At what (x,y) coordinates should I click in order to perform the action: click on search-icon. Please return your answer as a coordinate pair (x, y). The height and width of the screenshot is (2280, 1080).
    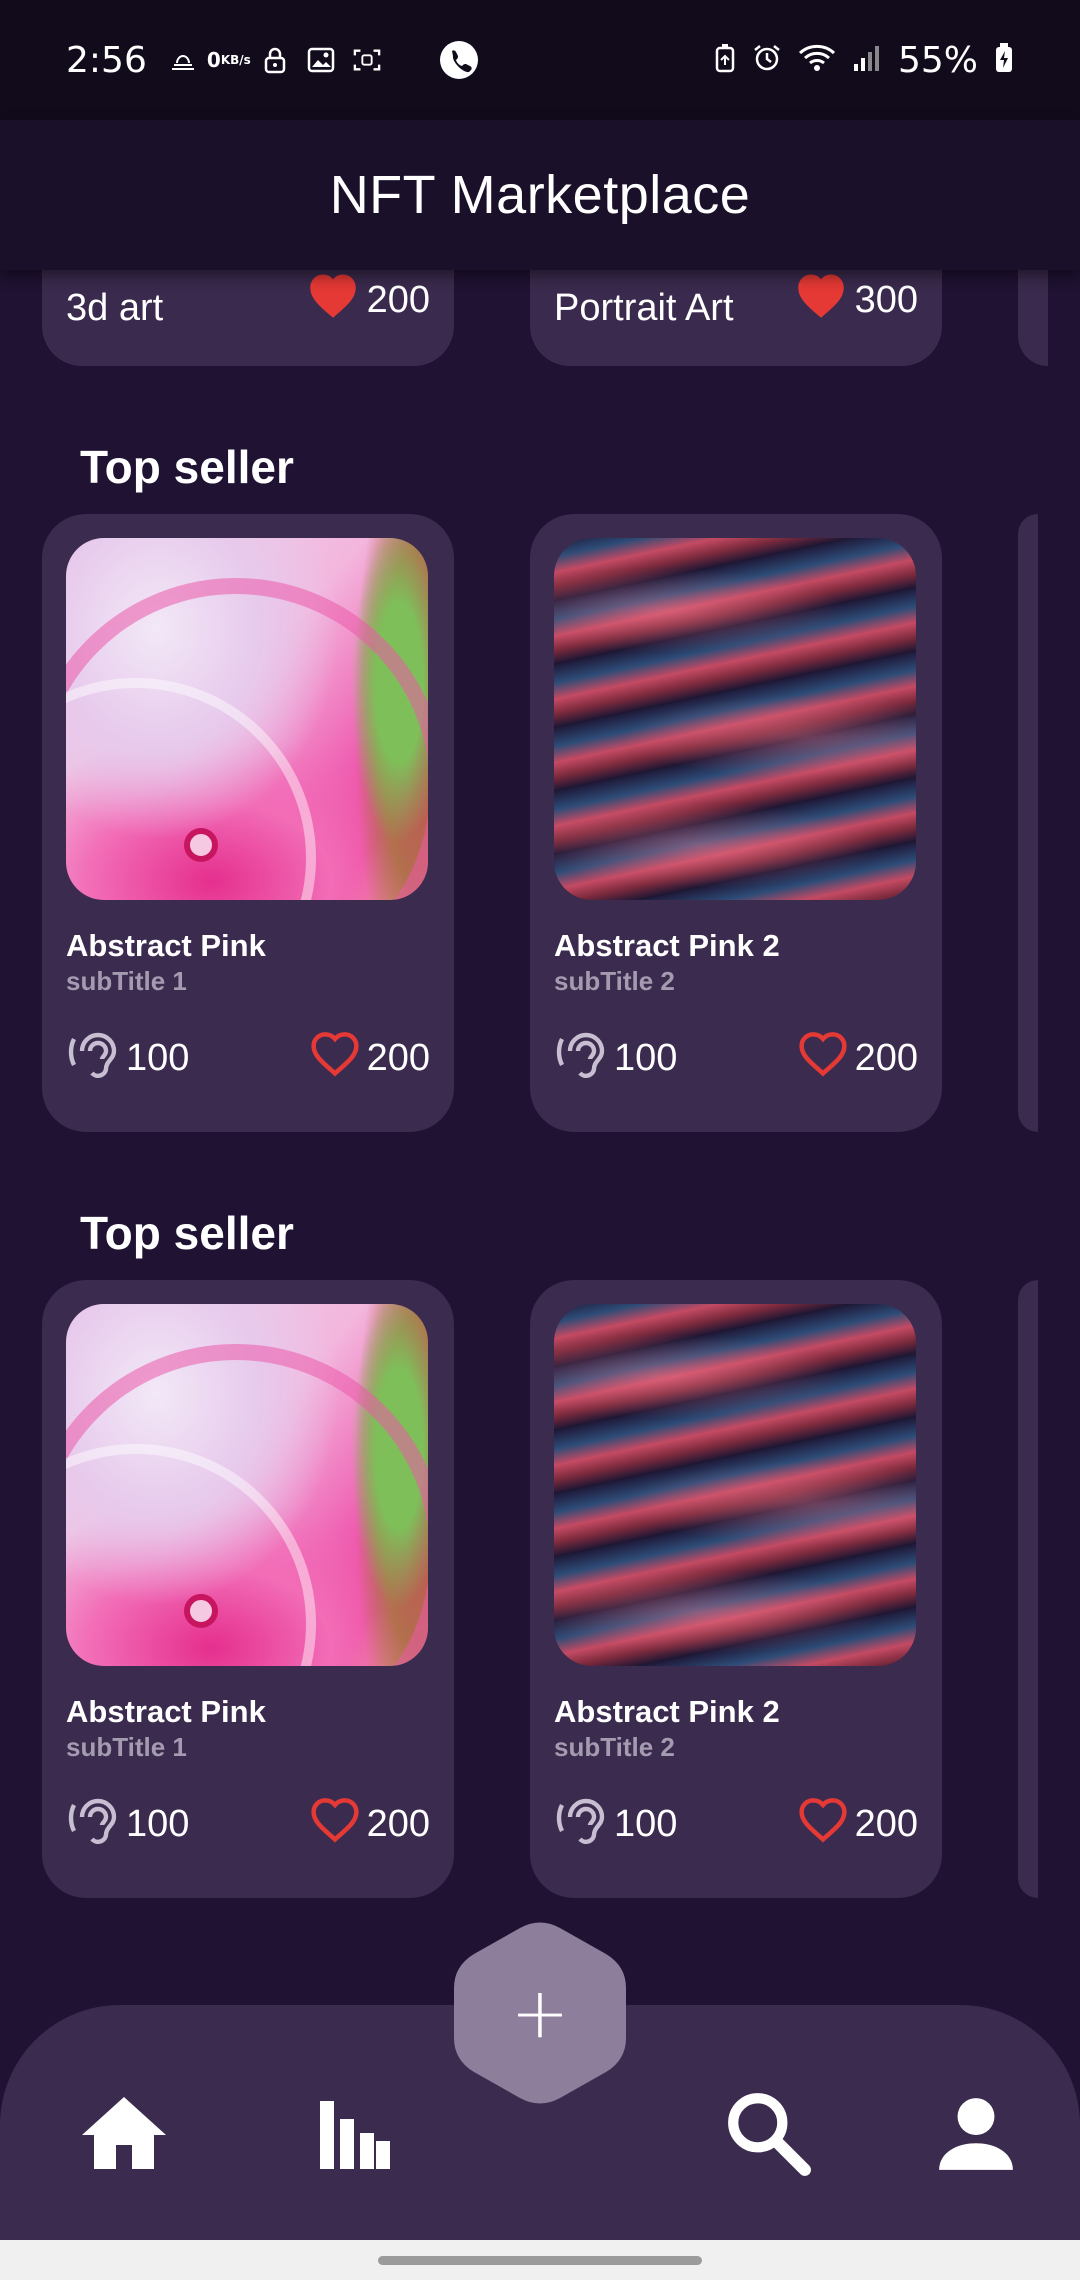
    Looking at the image, I should click on (768, 2135).